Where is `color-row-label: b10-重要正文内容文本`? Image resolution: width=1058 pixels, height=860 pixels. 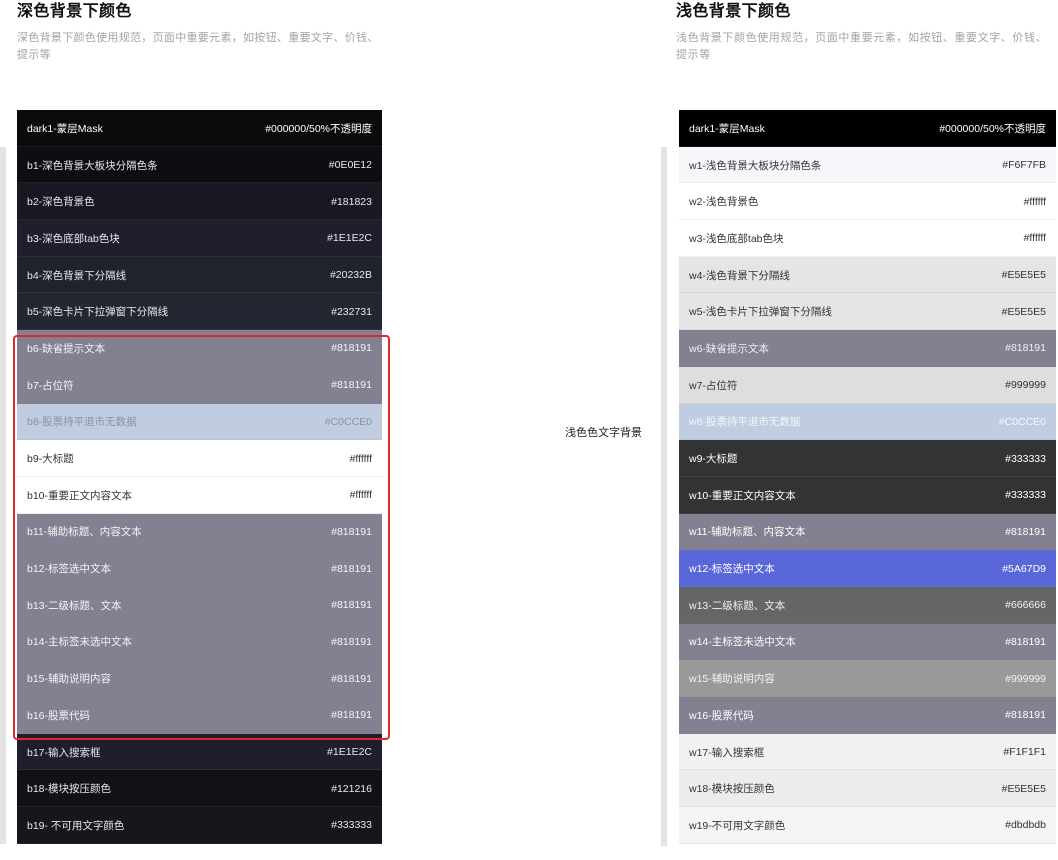 color-row-label: b10-重要正文内容文本 is located at coordinates (80, 495).